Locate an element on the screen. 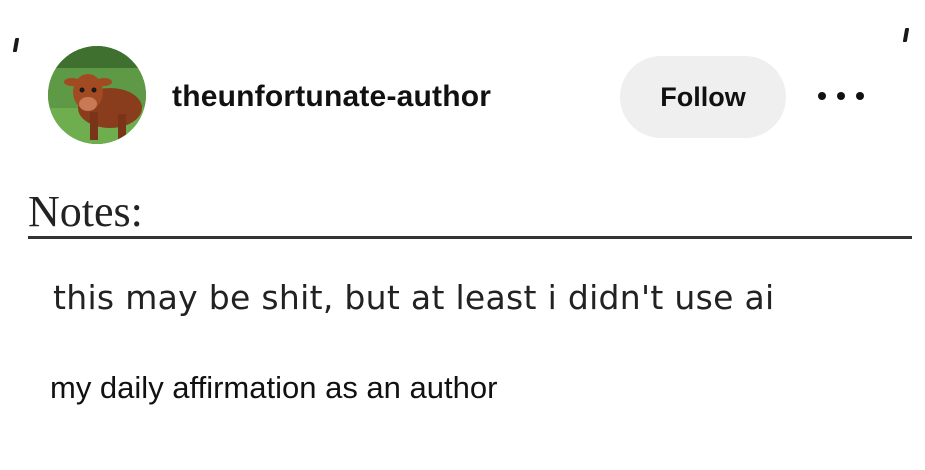 This screenshot has width=925, height=470. avatar is located at coordinates (97, 95).